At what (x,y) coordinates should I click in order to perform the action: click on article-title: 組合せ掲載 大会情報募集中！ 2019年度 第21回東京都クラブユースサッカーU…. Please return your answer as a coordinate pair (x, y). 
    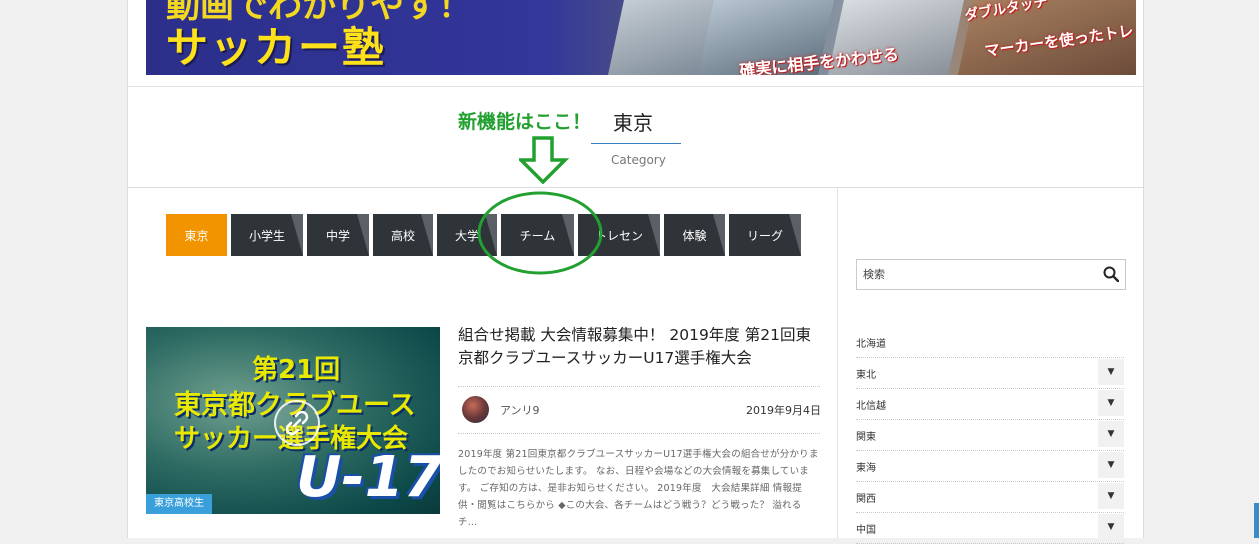
    Looking at the image, I should click on (640, 347).